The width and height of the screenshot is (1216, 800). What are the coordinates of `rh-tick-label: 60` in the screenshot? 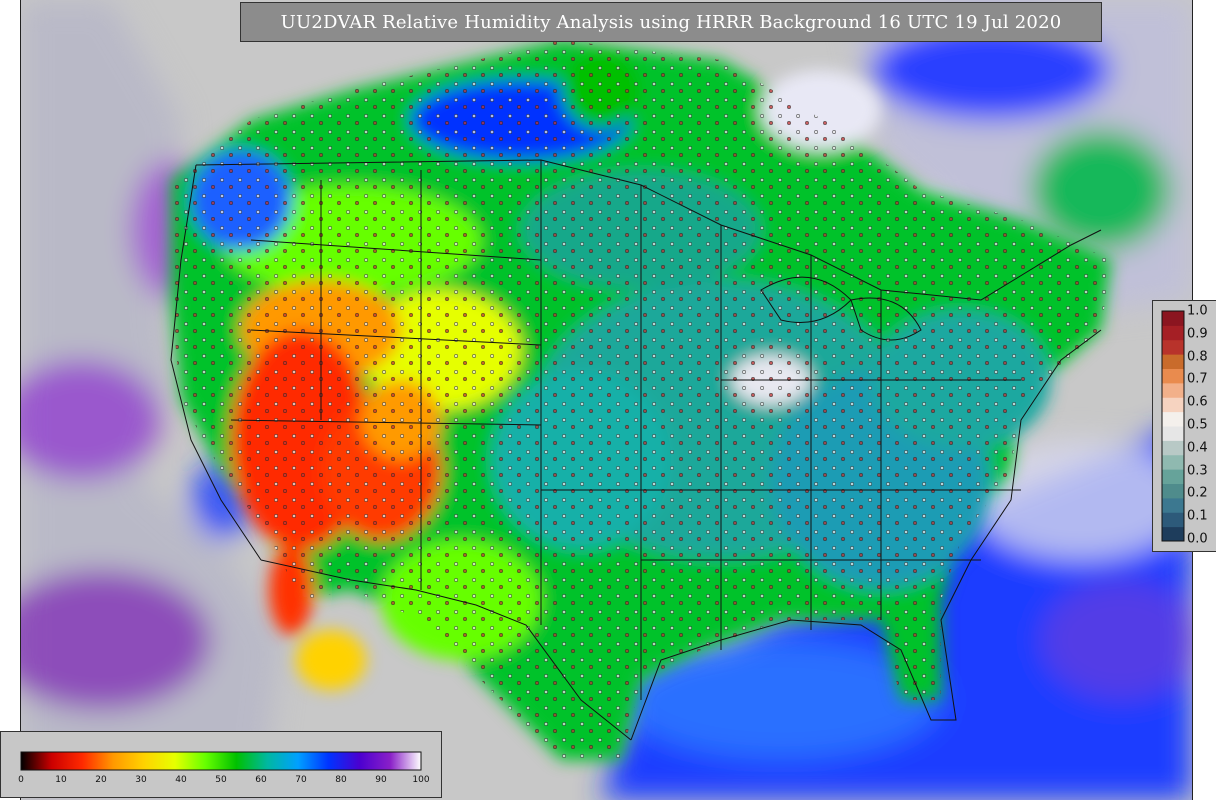 It's located at (261, 780).